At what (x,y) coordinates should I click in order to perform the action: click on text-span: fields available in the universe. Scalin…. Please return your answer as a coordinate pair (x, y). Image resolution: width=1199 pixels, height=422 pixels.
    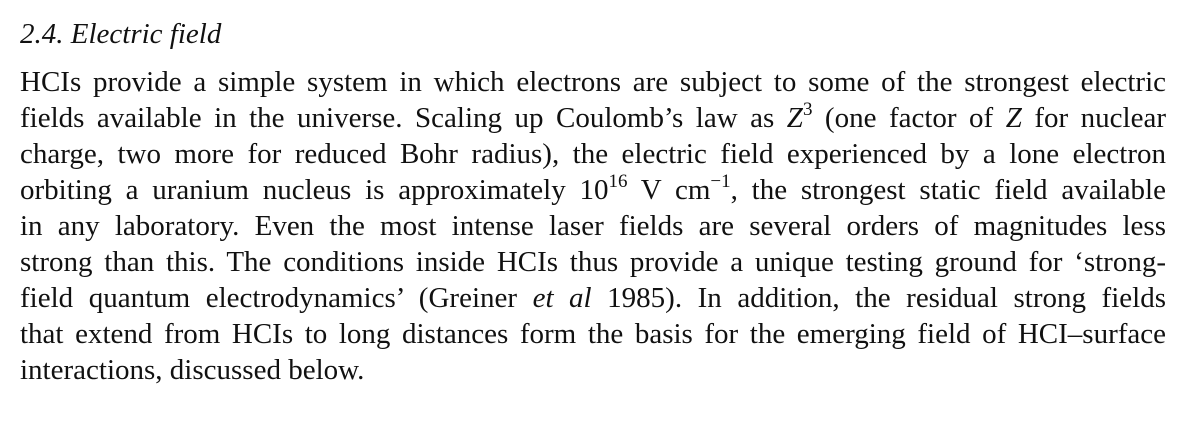
    Looking at the image, I should click on (403, 118).